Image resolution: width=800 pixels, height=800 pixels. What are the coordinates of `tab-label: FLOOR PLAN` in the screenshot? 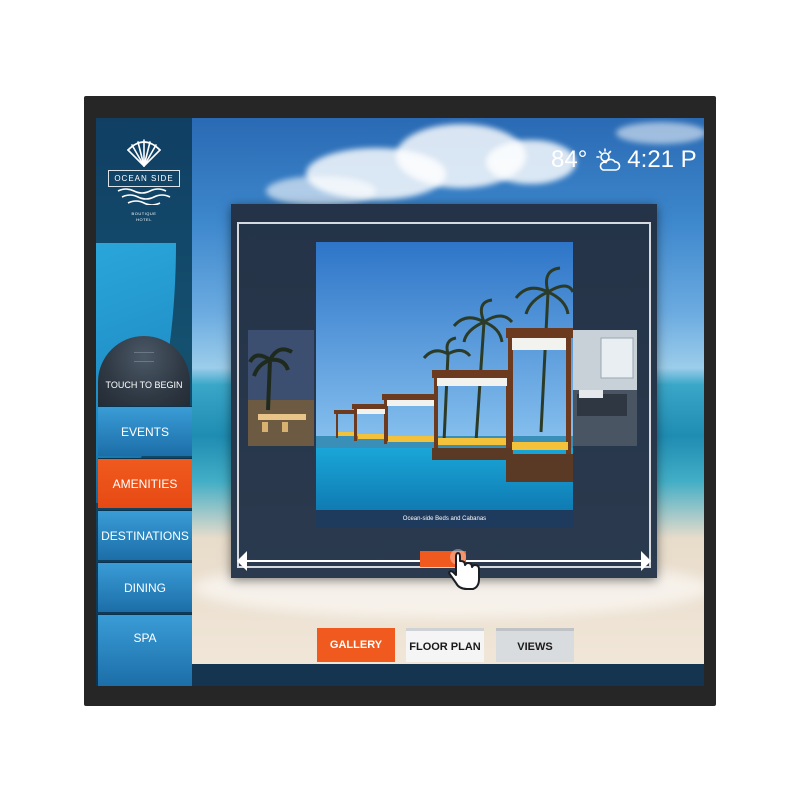 It's located at (445, 646).